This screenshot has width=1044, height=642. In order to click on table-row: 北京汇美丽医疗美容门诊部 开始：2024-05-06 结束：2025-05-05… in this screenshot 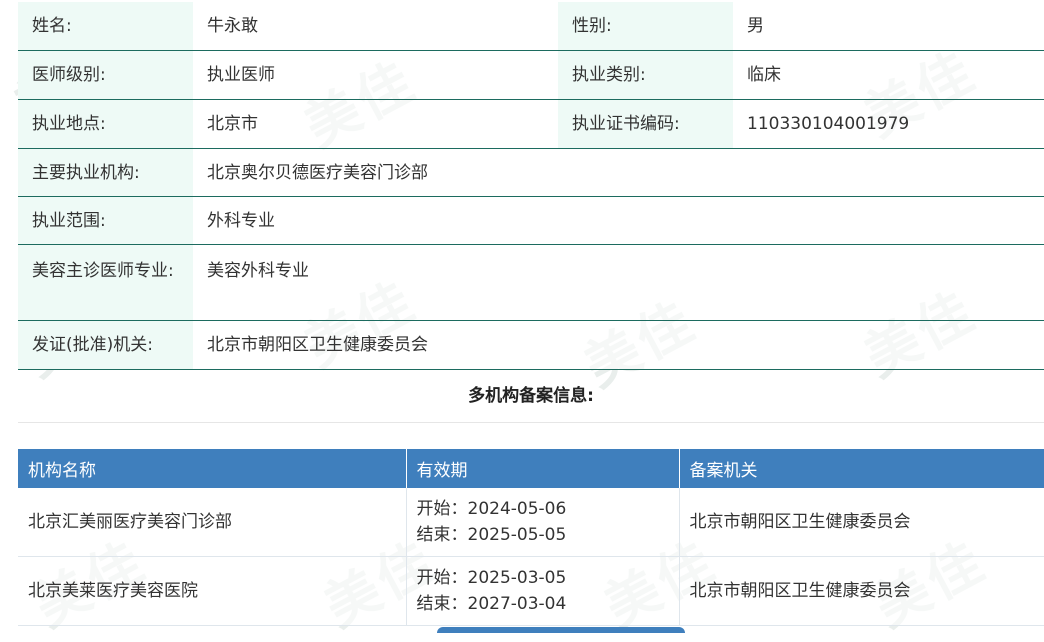, I will do `click(531, 522)`.